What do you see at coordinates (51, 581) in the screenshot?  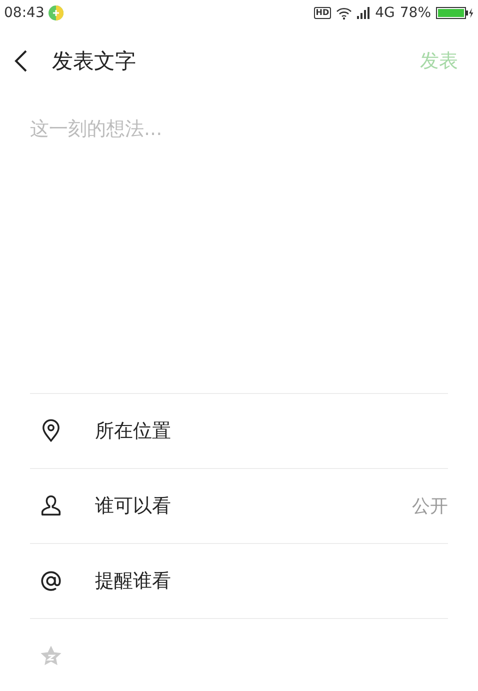 I see `at-sign-icon` at bounding box center [51, 581].